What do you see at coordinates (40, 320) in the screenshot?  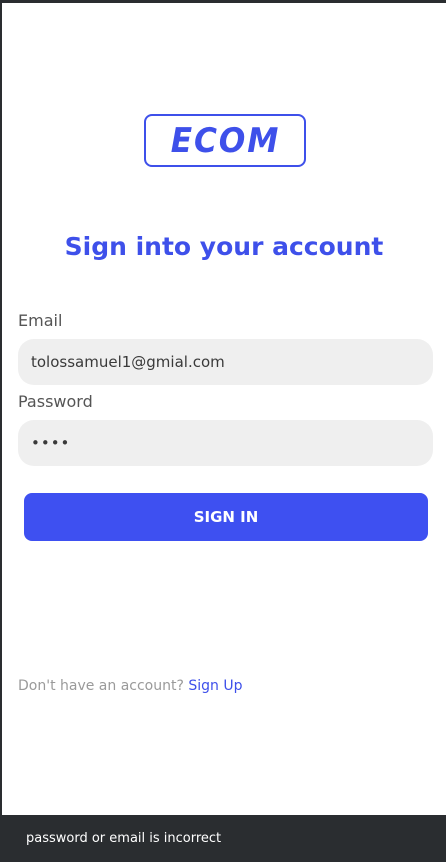 I see `email-label: Email` at bounding box center [40, 320].